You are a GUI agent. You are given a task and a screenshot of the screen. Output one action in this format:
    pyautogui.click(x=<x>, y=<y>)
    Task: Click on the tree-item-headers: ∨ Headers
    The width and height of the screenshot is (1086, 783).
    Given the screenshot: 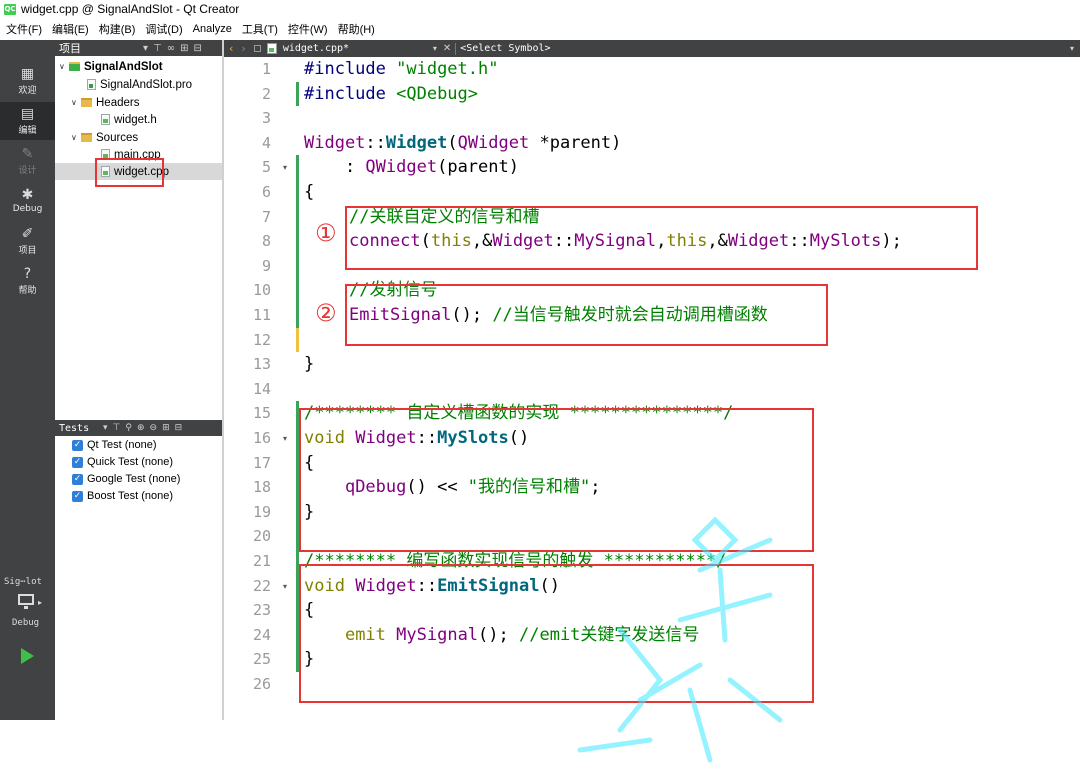 What is the action you would take?
    pyautogui.click(x=105, y=102)
    